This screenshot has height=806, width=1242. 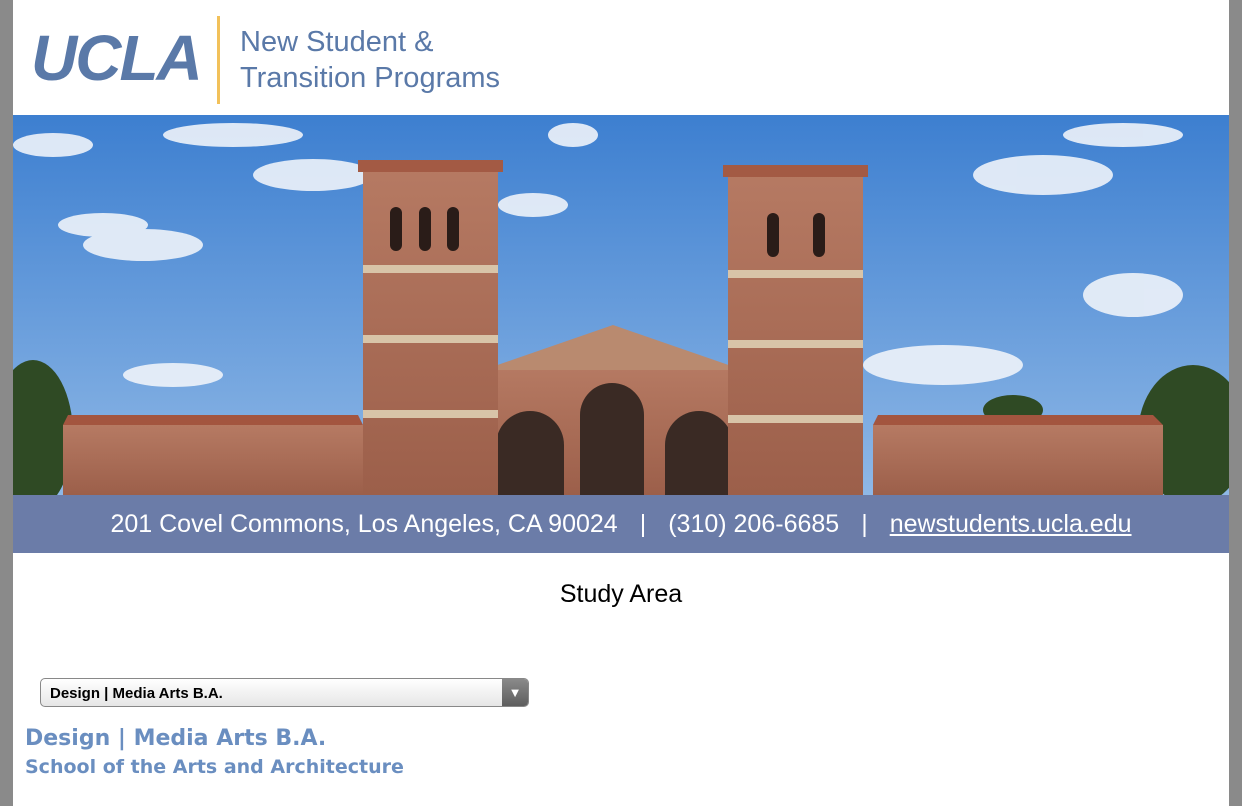 I want to click on section-title: Study Area, so click(x=621, y=594).